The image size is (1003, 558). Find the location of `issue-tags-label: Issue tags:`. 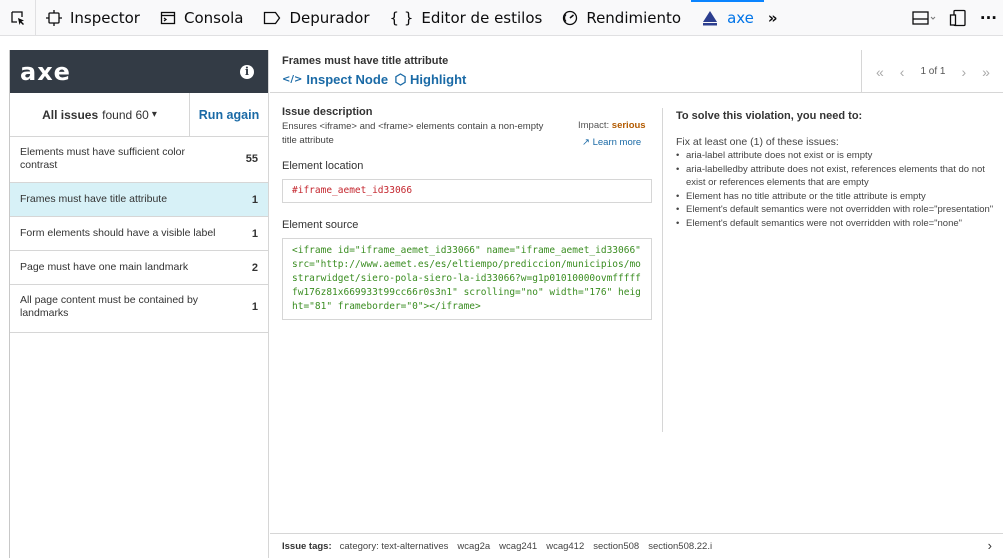

issue-tags-label: Issue tags: is located at coordinates (307, 546).